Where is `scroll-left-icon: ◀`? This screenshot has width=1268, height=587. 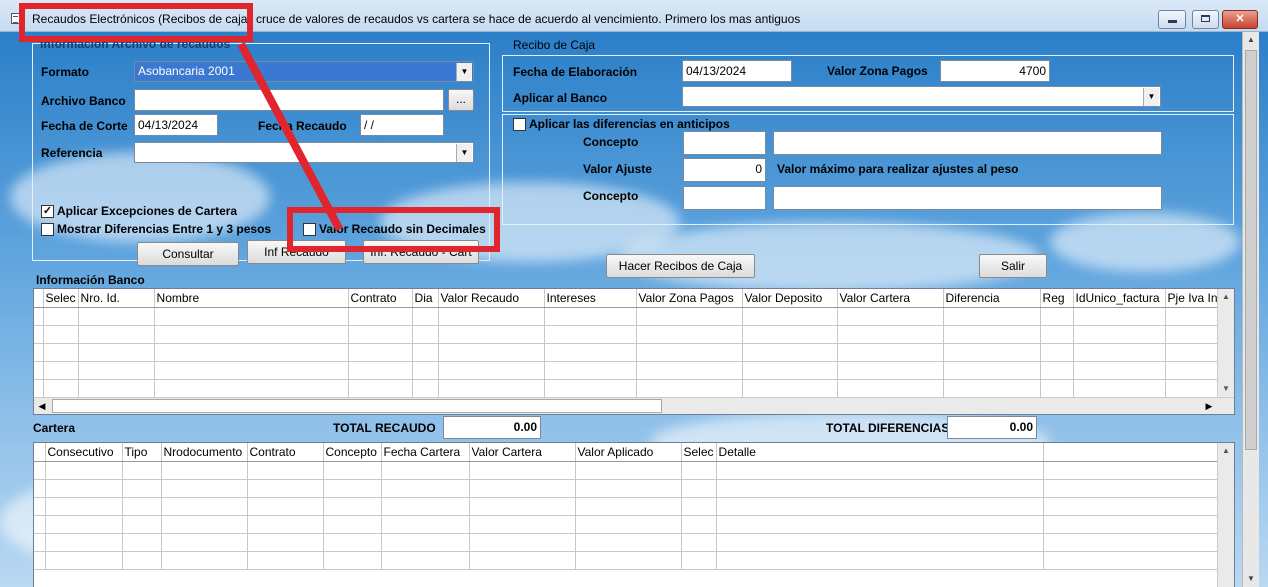
scroll-left-icon: ◀ is located at coordinates (42, 406).